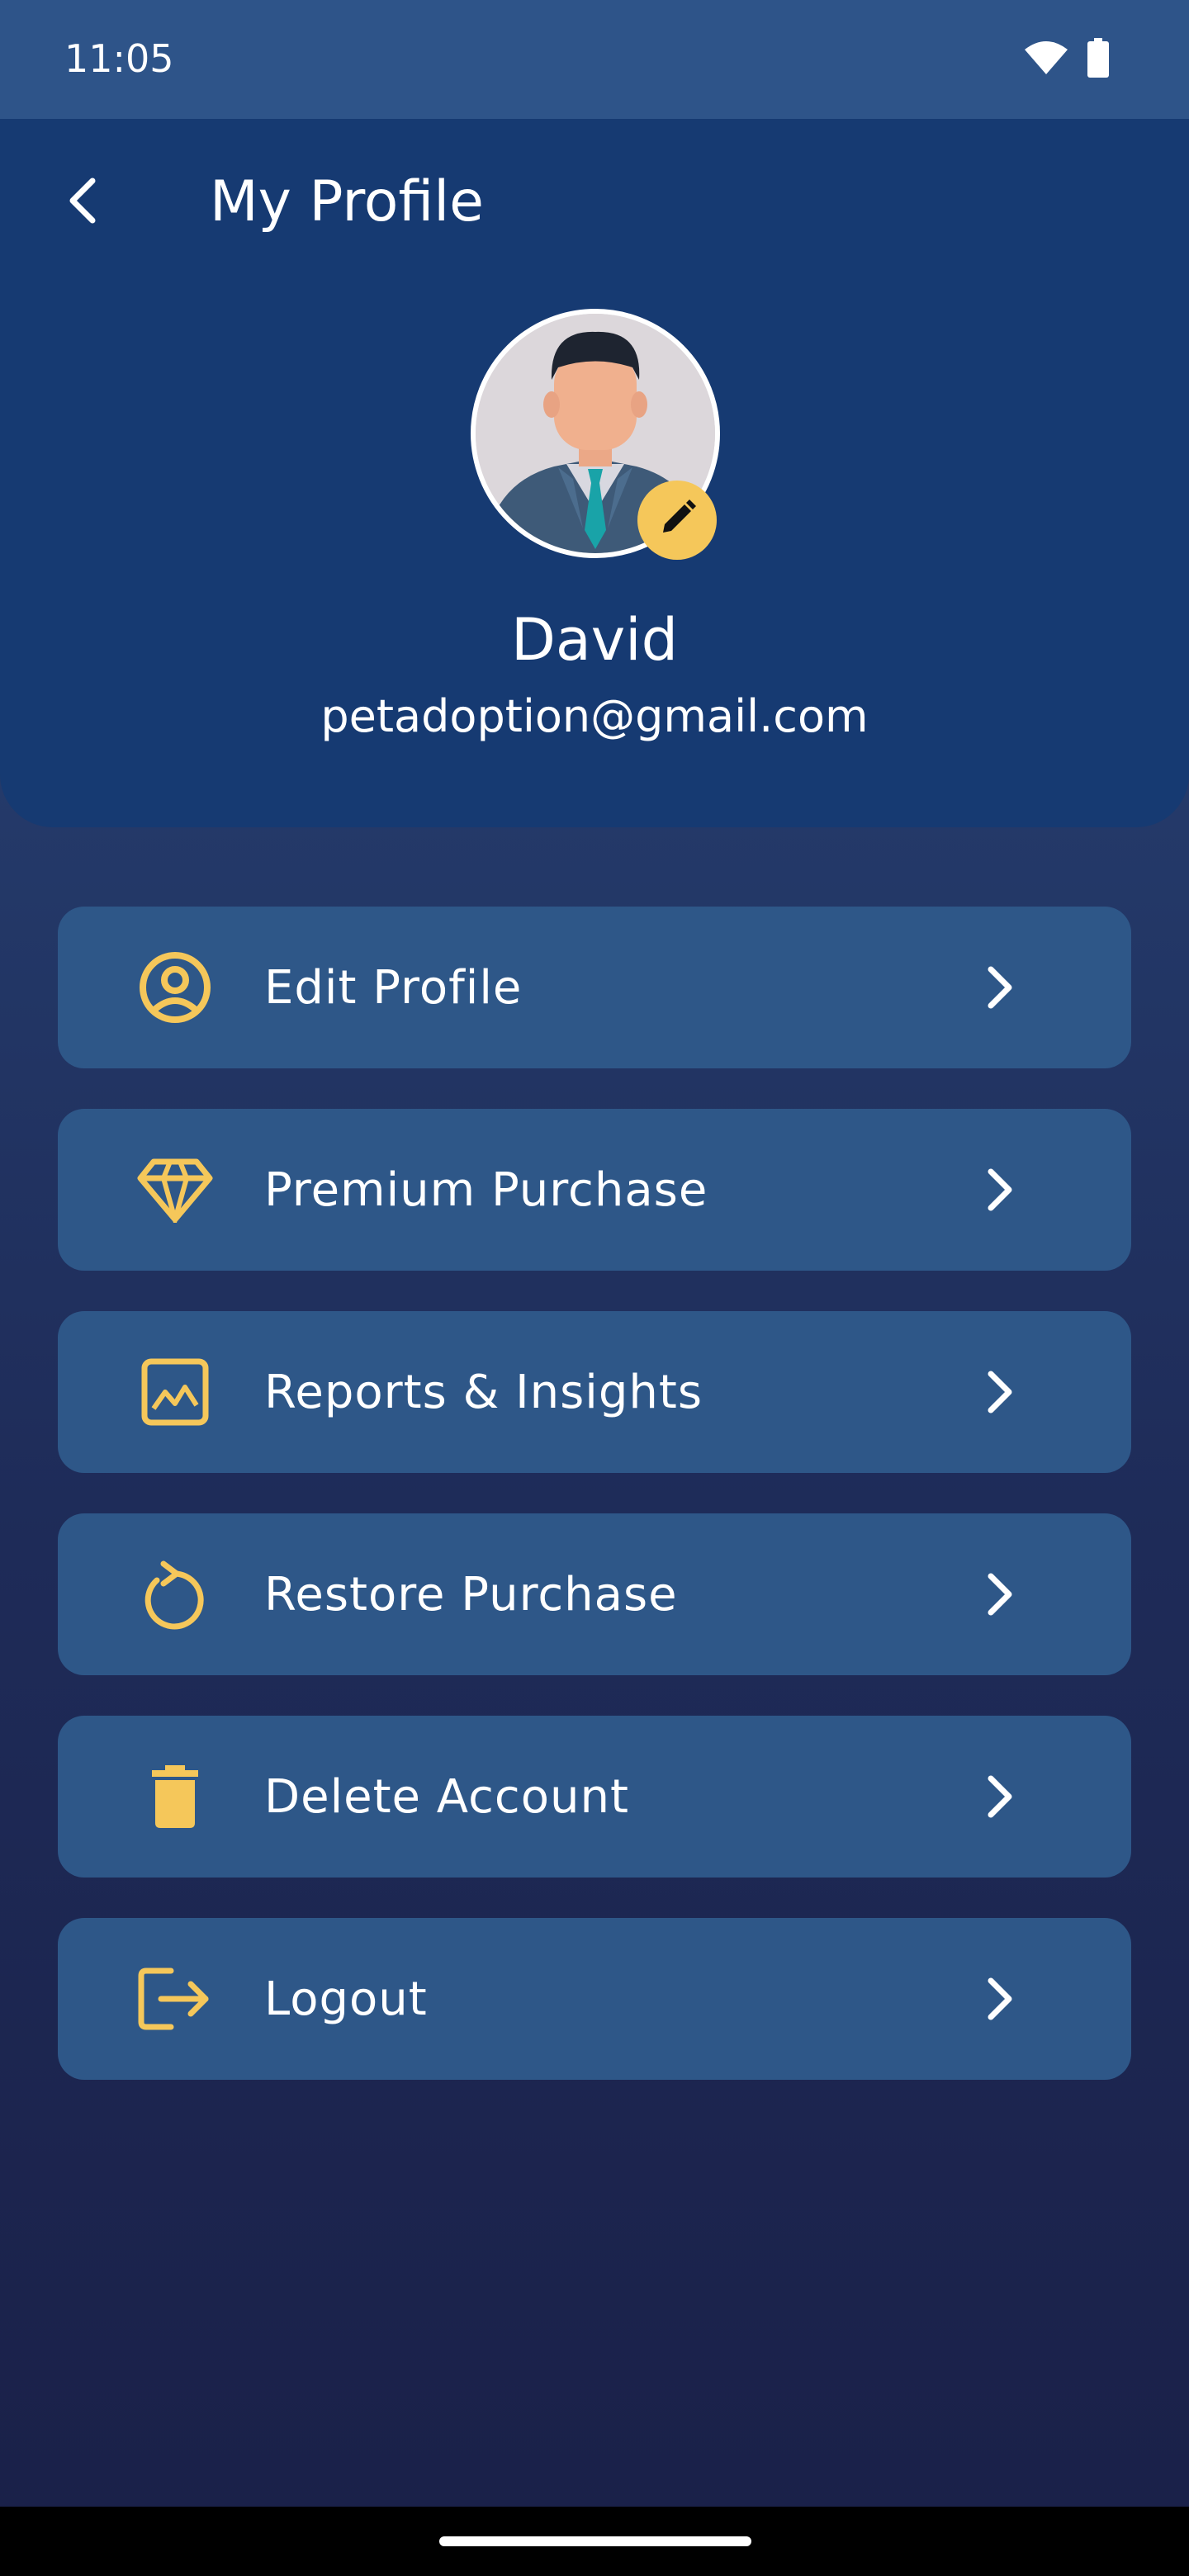 This screenshot has height=2576, width=1189. I want to click on menu-item-label: Logout, so click(346, 1999).